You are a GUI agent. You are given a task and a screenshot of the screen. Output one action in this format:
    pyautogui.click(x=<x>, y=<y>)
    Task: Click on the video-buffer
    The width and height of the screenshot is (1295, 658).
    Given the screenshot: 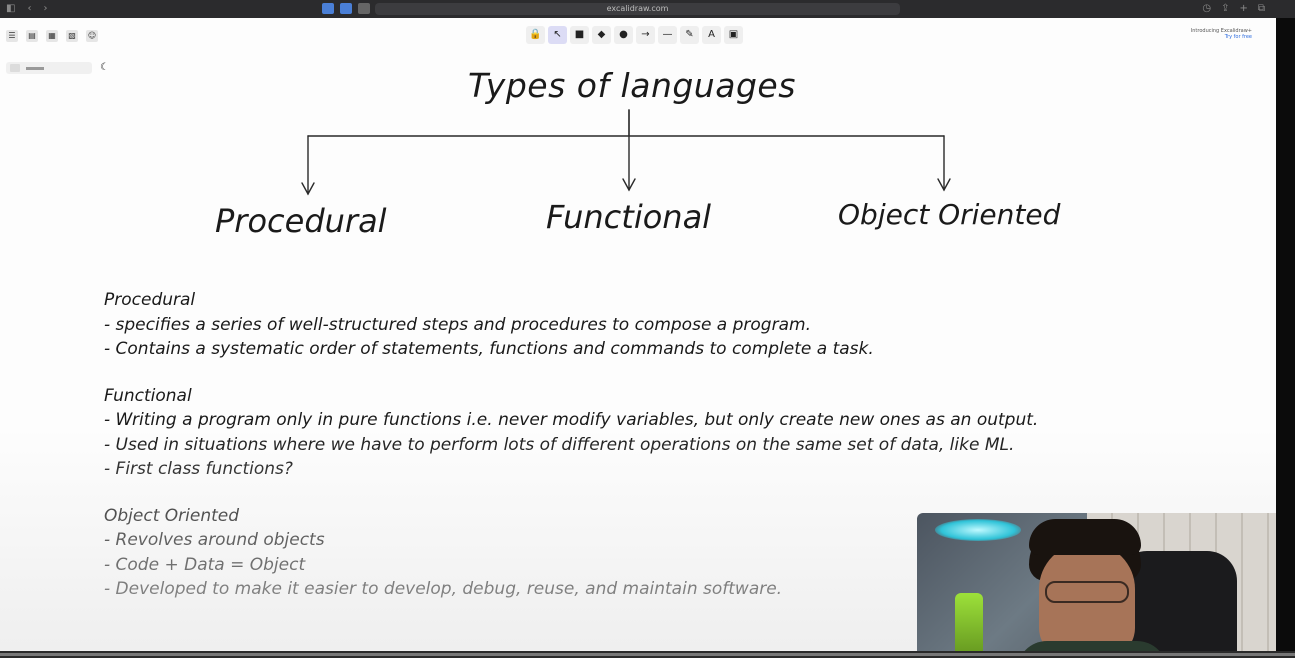 What is the action you would take?
    pyautogui.click(x=647, y=654)
    